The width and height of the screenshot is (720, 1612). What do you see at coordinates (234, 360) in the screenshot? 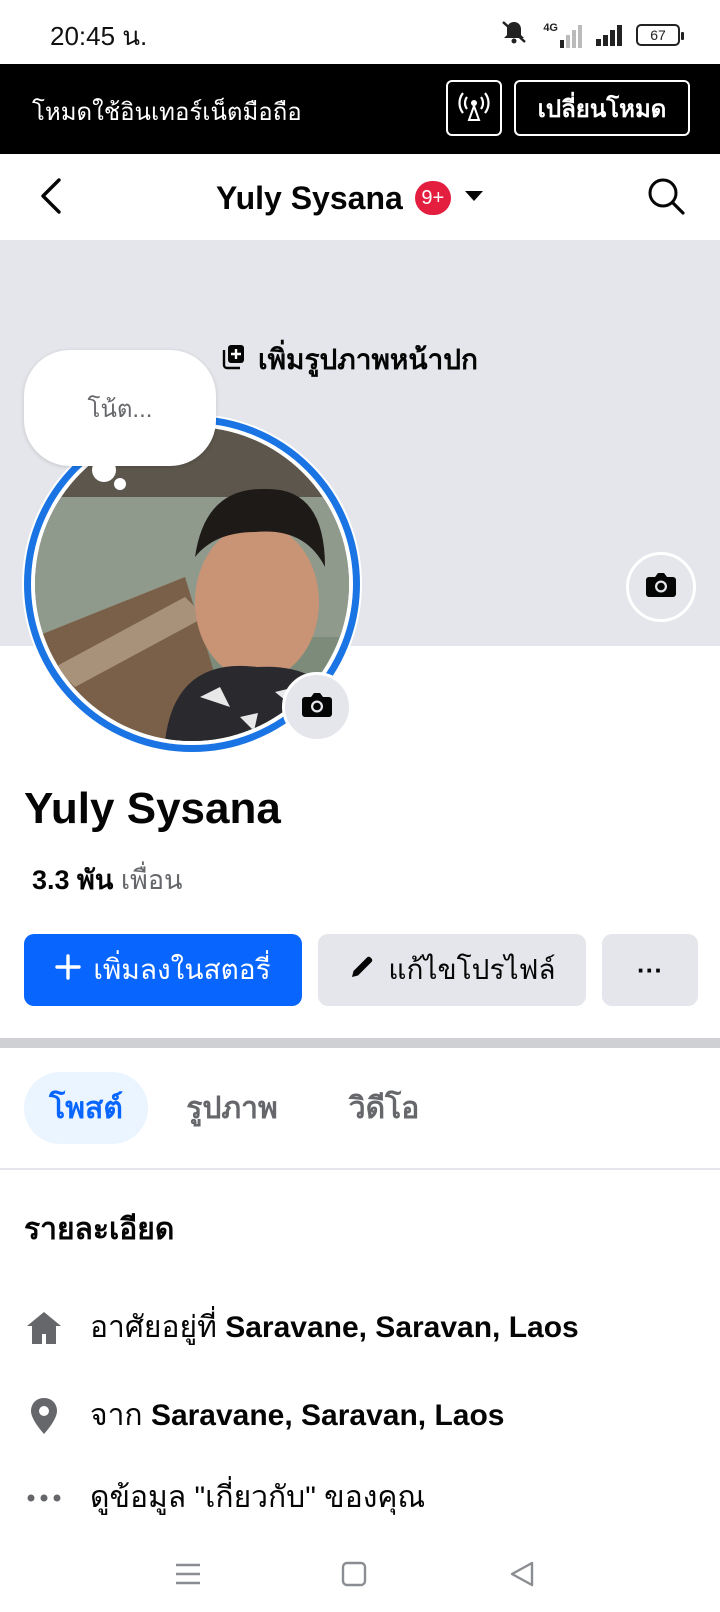
I see `add-photo-icon` at bounding box center [234, 360].